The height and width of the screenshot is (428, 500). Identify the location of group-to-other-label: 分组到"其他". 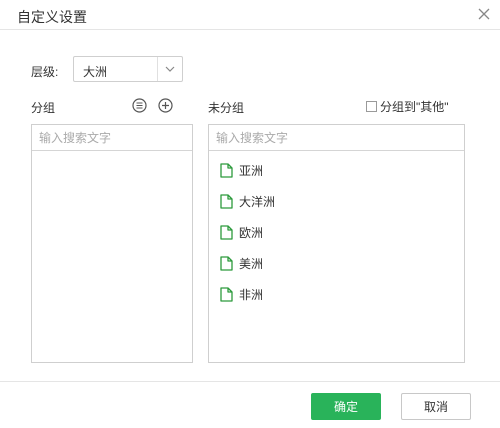
(414, 106).